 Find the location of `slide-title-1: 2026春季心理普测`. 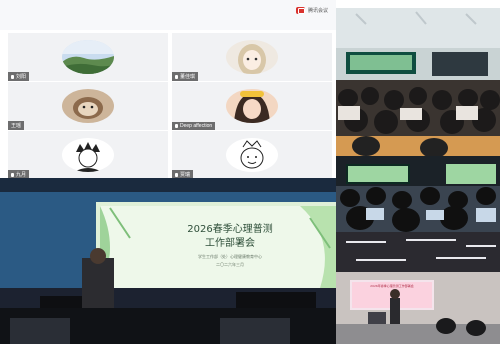

slide-title-1: 2026春季心理普测 is located at coordinates (230, 229).